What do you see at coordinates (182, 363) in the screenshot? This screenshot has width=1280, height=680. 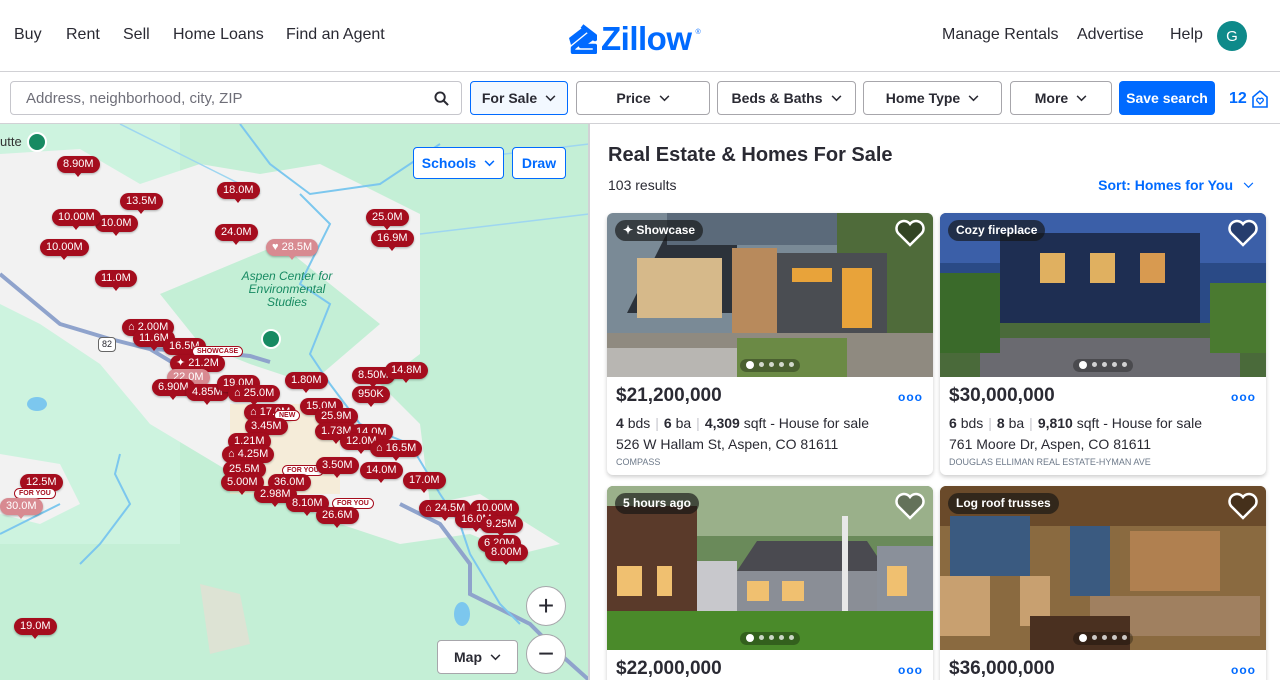 I see `sparkle-icon: ✦` at bounding box center [182, 363].